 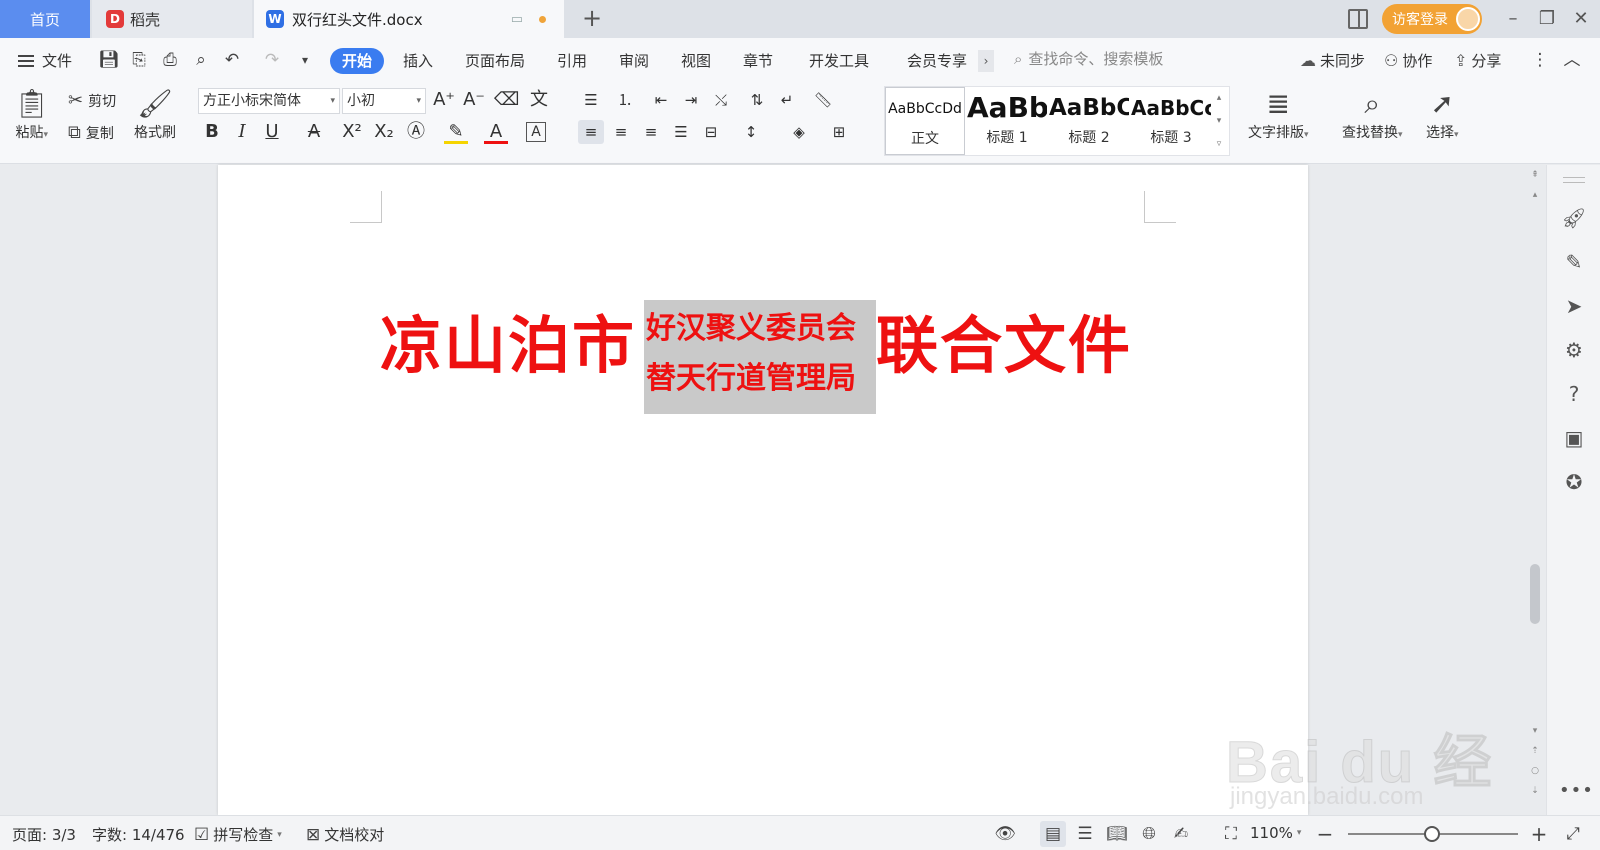 I want to click on scroll-top-icon: ⇞, so click(x=1535, y=175).